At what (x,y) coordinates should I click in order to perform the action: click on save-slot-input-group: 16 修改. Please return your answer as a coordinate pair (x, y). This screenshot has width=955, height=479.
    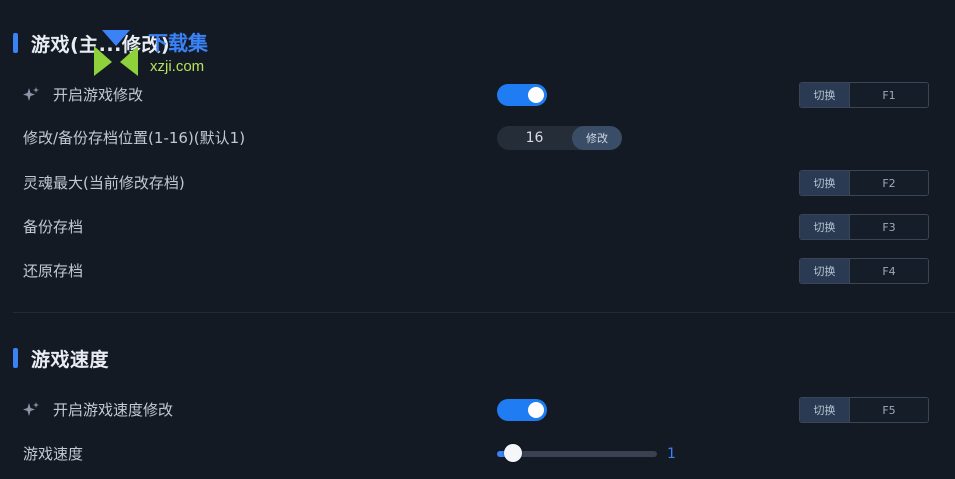
    Looking at the image, I should click on (559, 138).